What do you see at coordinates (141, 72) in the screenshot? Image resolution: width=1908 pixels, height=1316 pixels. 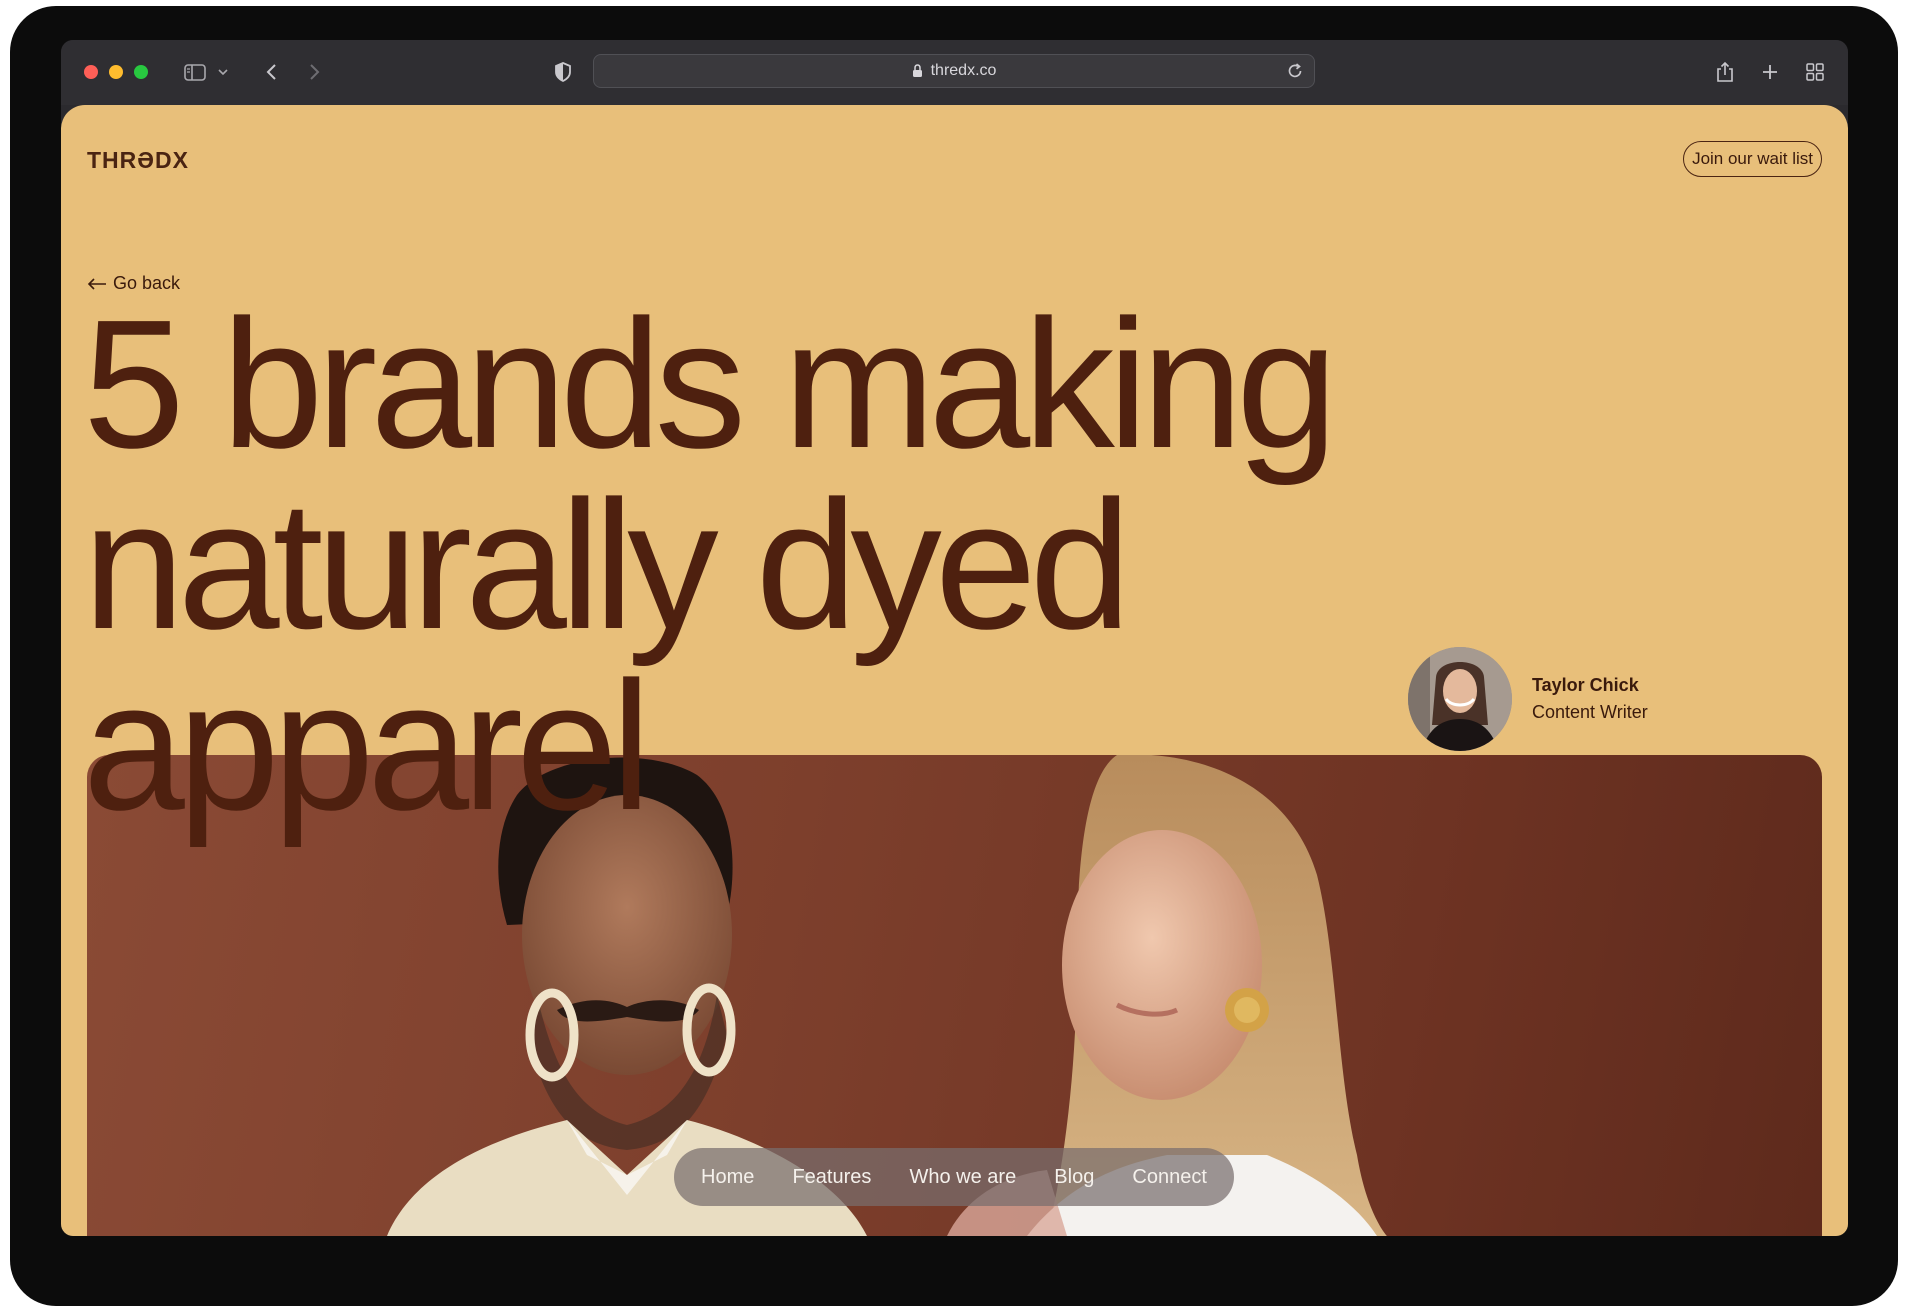 I see `maximize-window-button` at bounding box center [141, 72].